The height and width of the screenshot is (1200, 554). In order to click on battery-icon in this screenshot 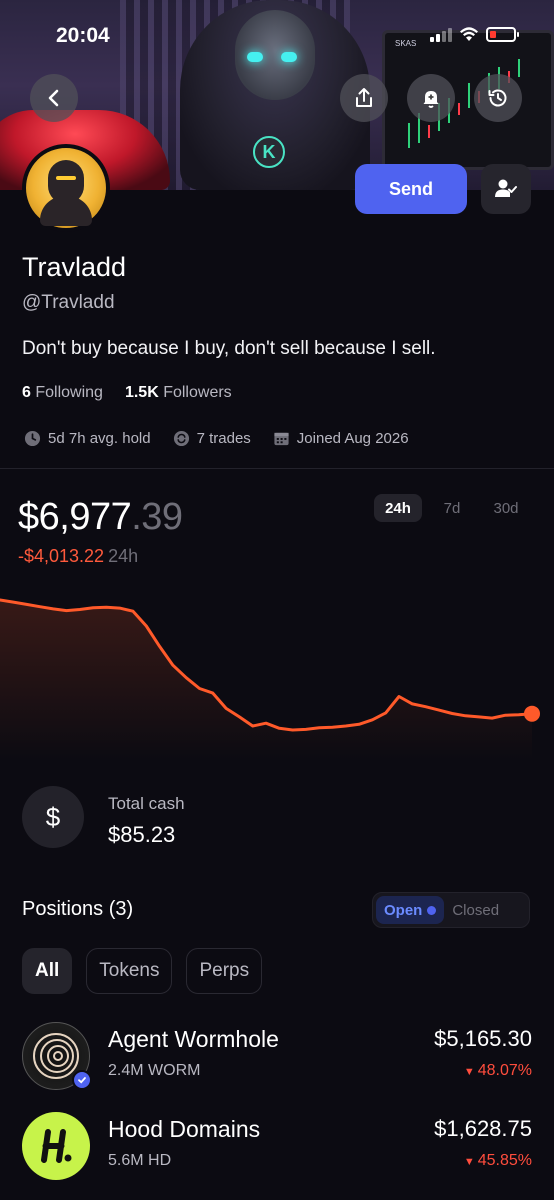, I will do `click(502, 34)`.